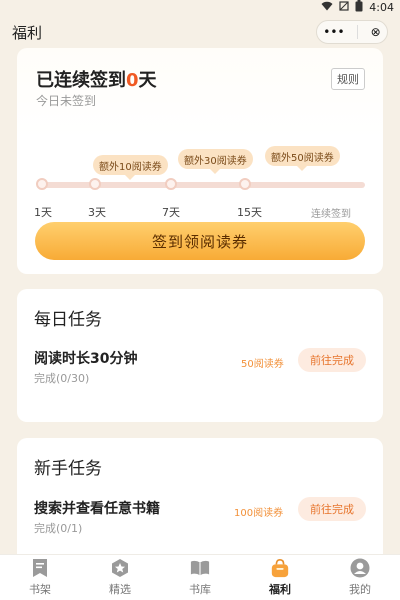 Image resolution: width=400 pixels, height=600 pixels. Describe the element at coordinates (62, 378) in the screenshot. I see `daily-task-progress: 完成(0/30)` at that location.